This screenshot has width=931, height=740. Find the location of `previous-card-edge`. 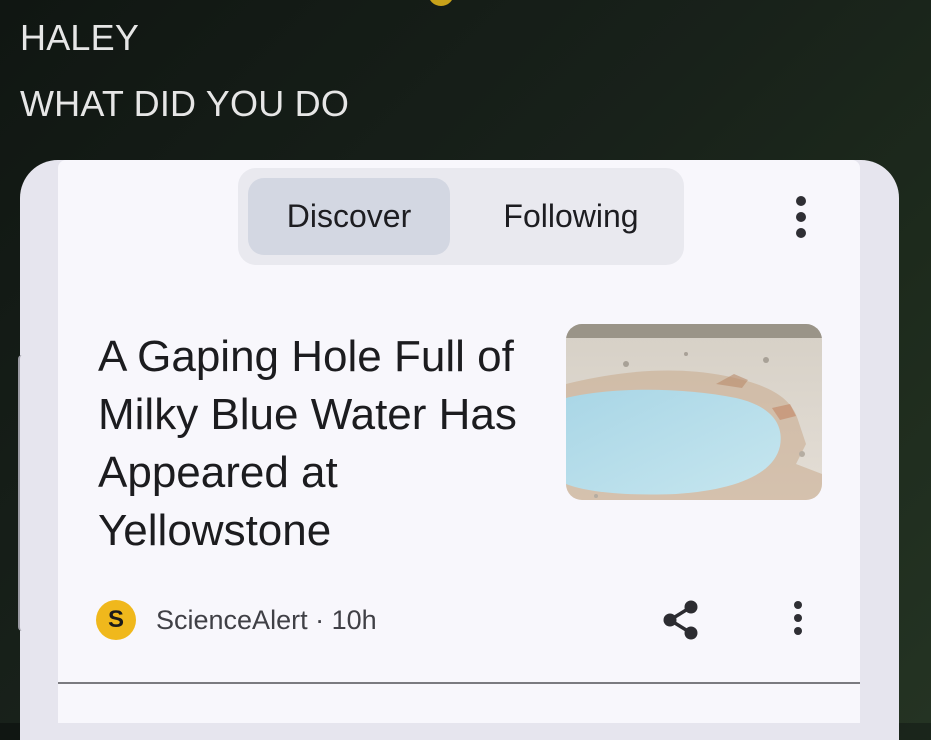

previous-card-edge is located at coordinates (25, 493).